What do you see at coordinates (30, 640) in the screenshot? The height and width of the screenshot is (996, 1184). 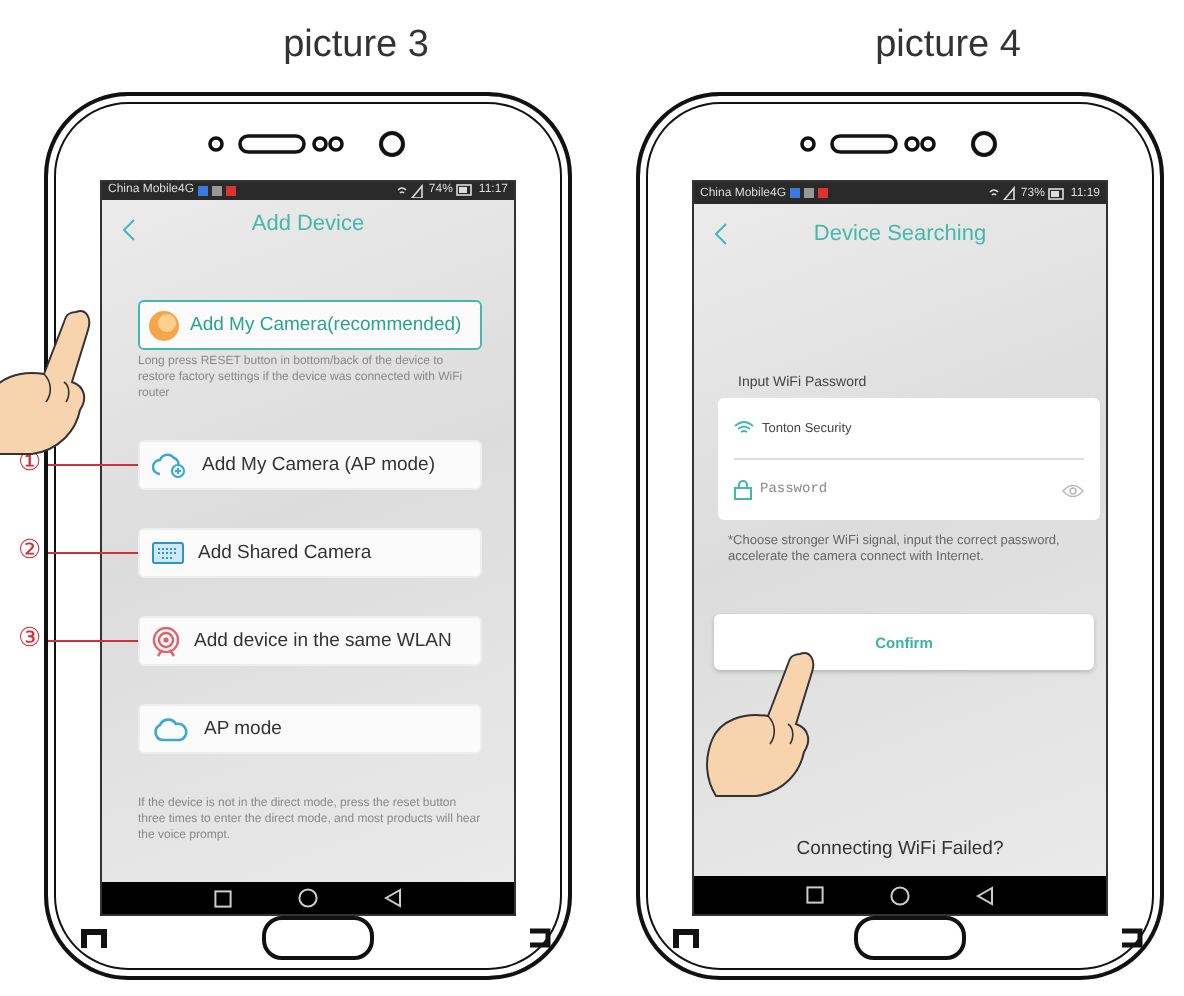 I see `callout-number: ③` at bounding box center [30, 640].